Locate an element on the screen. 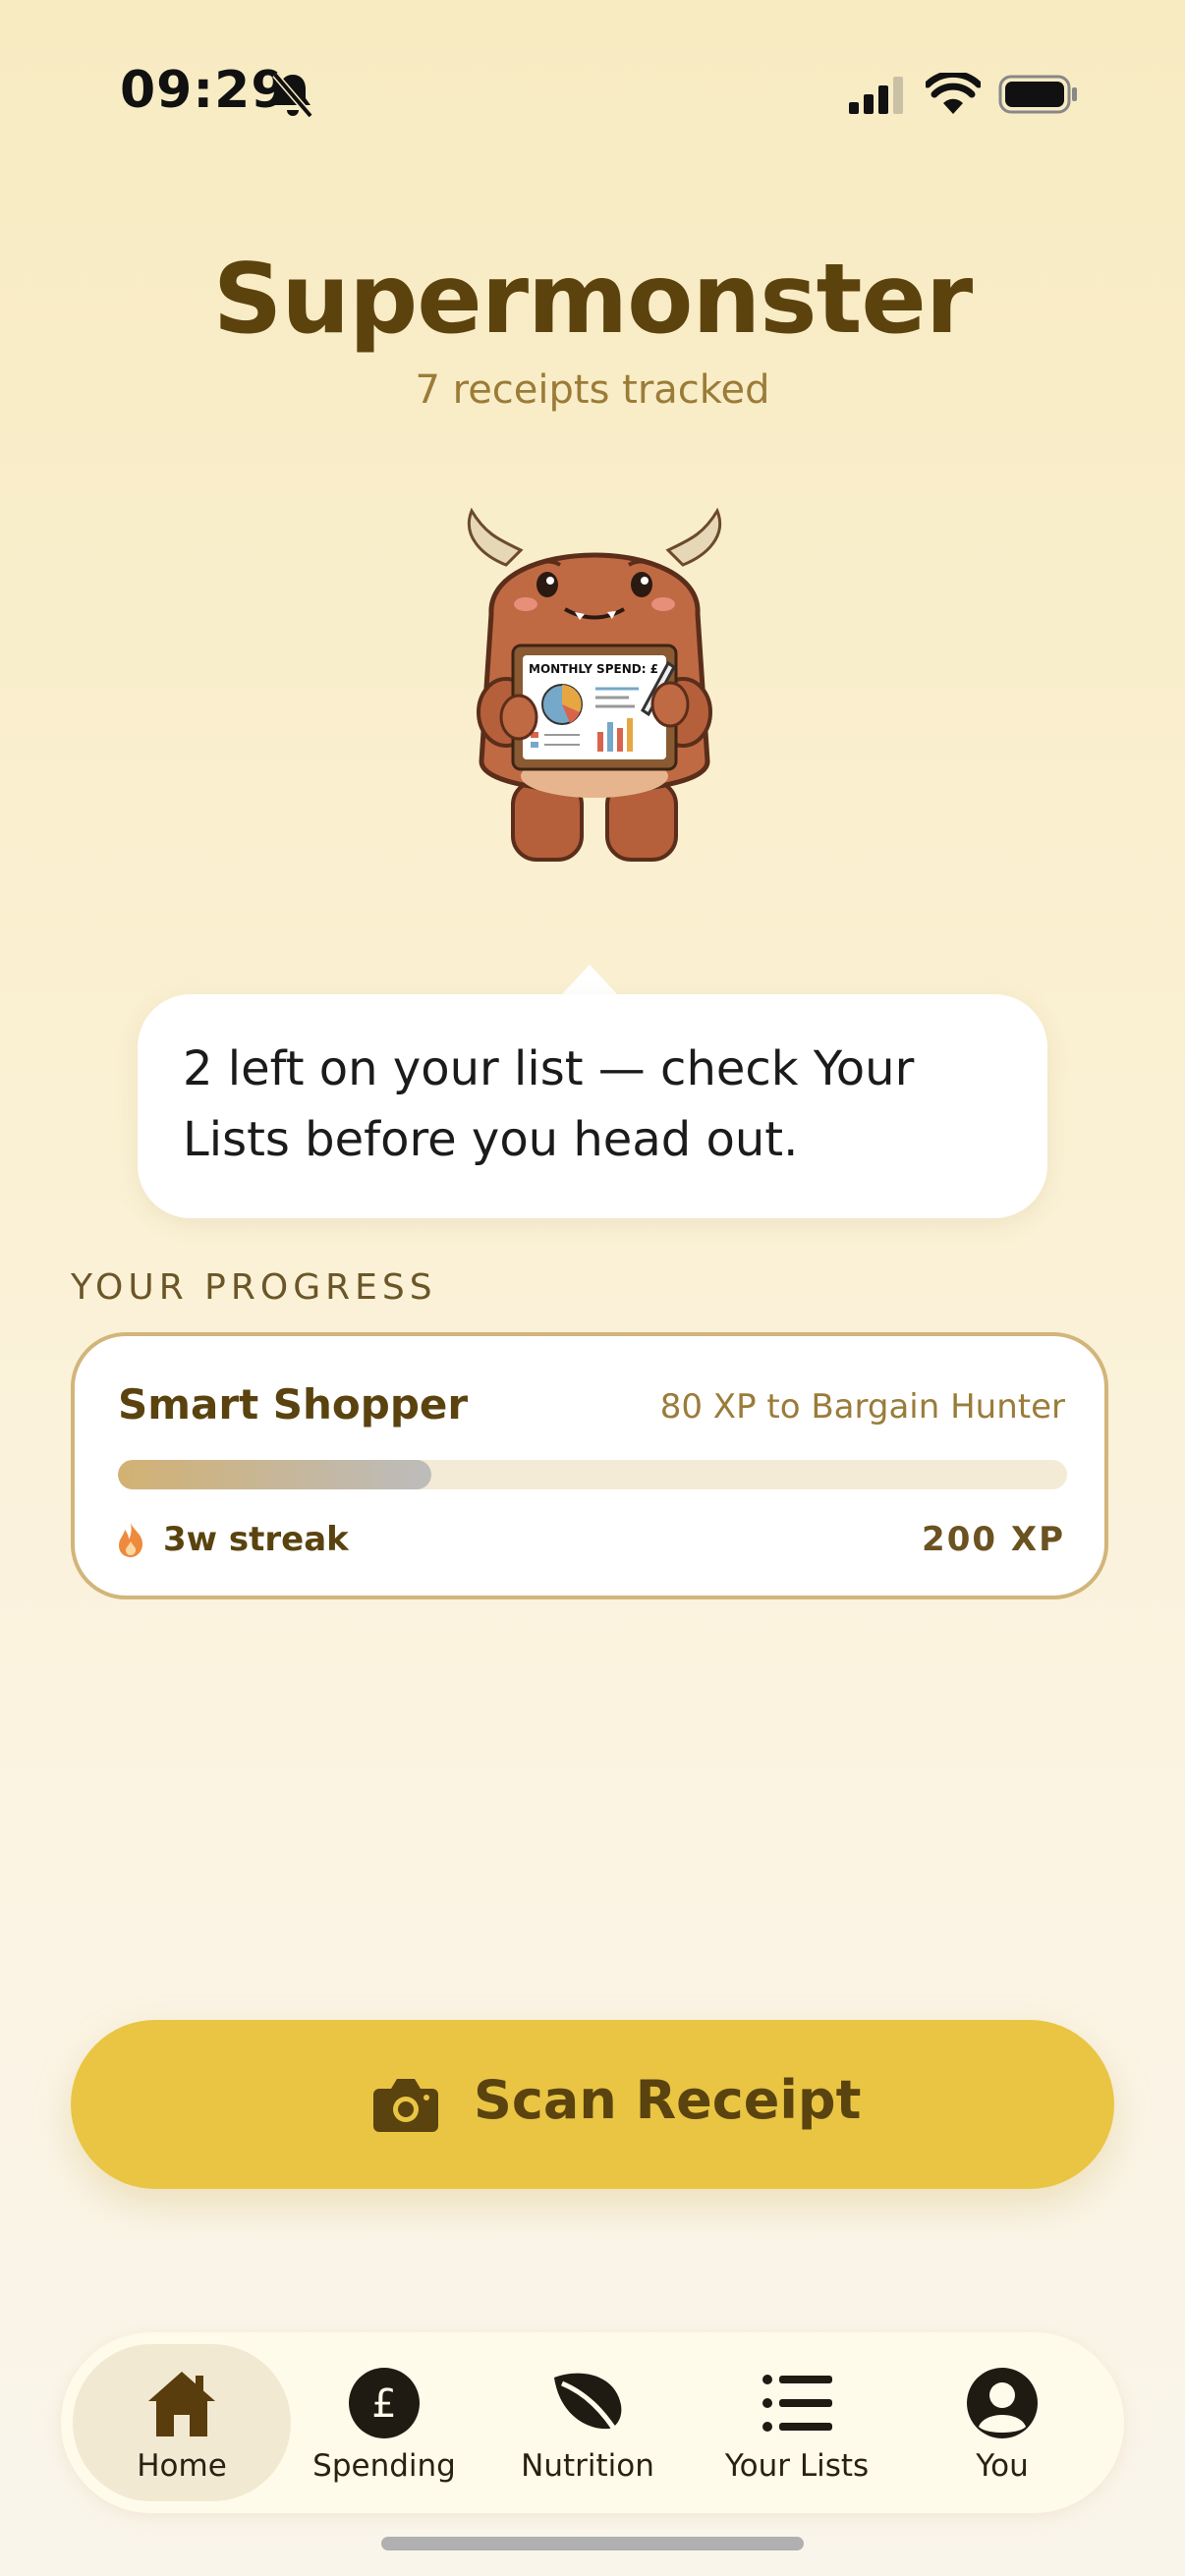 This screenshot has height=2576, width=1185. mascot-board-text: MONTHLY SPEND: £ is located at coordinates (594, 669).